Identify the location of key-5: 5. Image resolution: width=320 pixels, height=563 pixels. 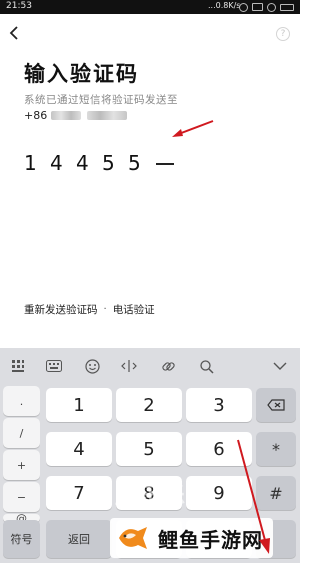
(149, 449).